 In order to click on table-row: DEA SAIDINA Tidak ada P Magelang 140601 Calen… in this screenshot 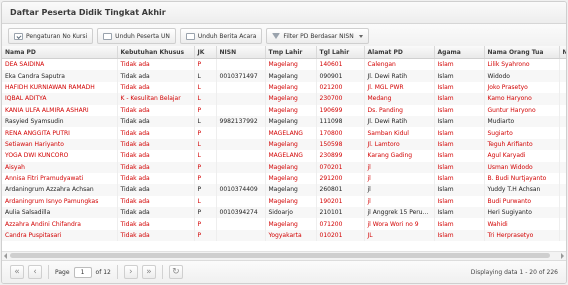, I will do `click(284, 64)`.